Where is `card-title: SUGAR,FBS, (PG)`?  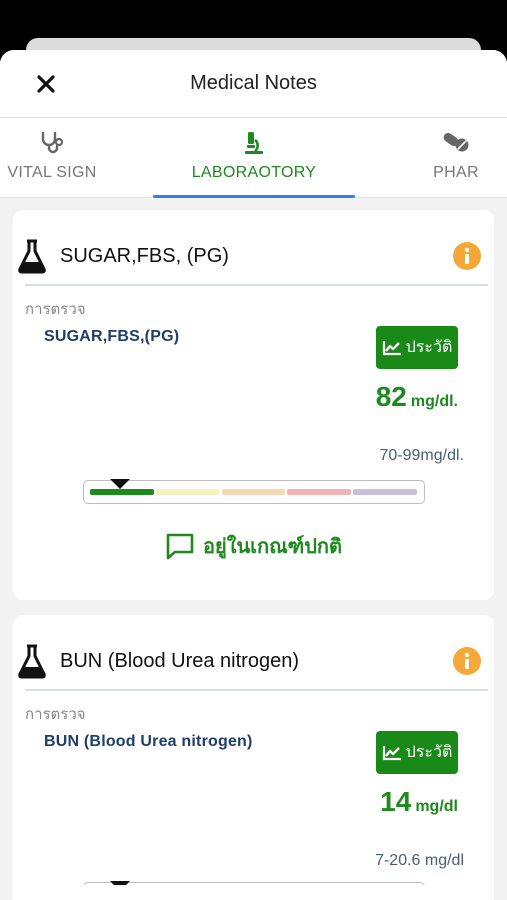 card-title: SUGAR,FBS, (PG) is located at coordinates (144, 256).